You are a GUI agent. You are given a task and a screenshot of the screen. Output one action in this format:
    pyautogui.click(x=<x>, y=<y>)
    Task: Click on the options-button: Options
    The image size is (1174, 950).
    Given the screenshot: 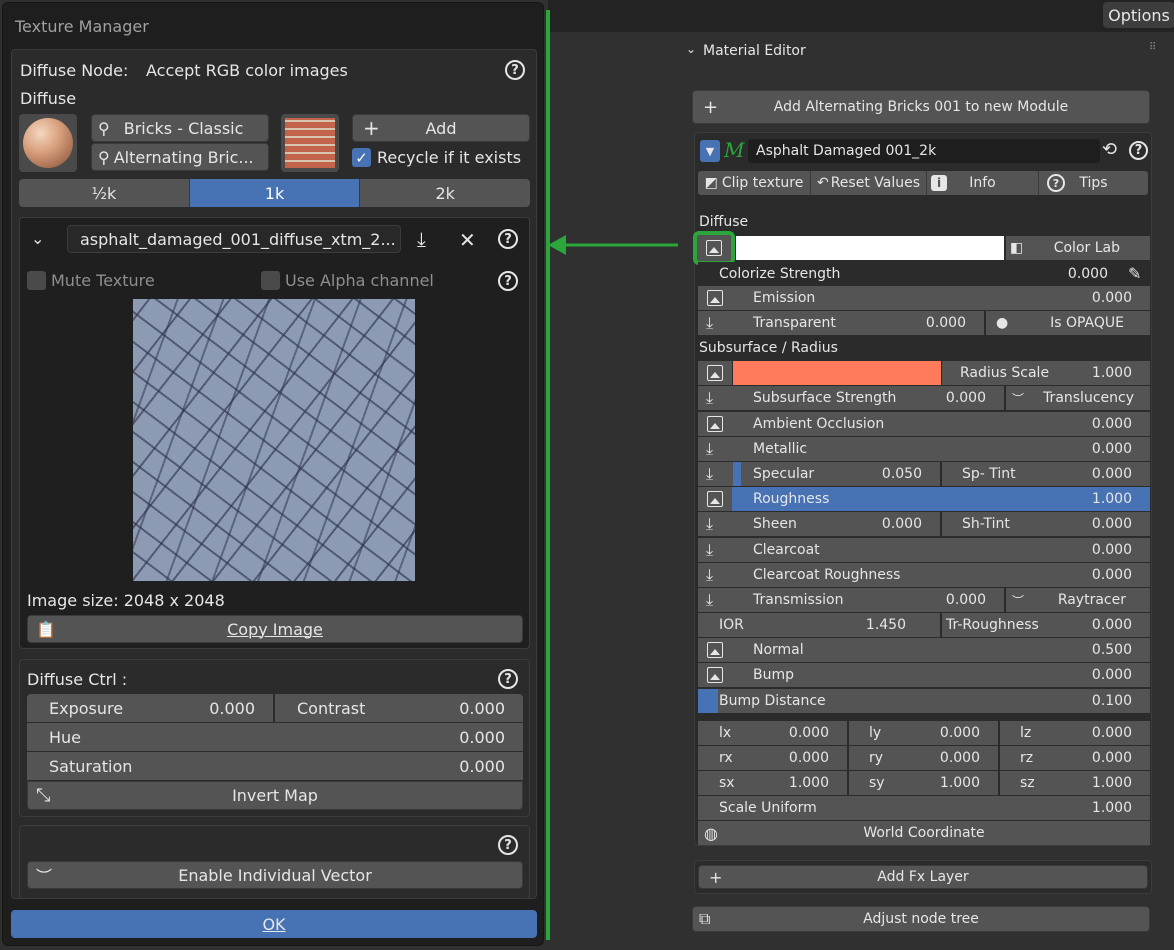 What is the action you would take?
    pyautogui.click(x=1138, y=15)
    